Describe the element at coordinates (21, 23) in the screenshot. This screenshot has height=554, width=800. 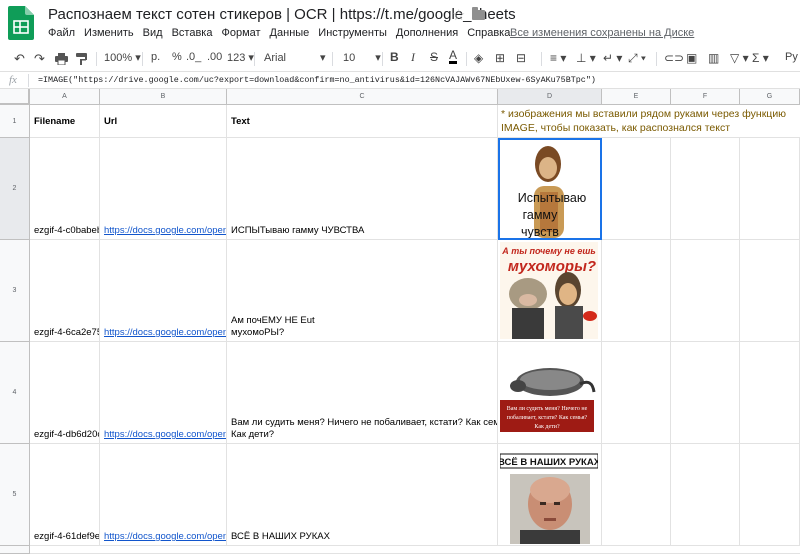
I see `sheets-logo-icon` at that location.